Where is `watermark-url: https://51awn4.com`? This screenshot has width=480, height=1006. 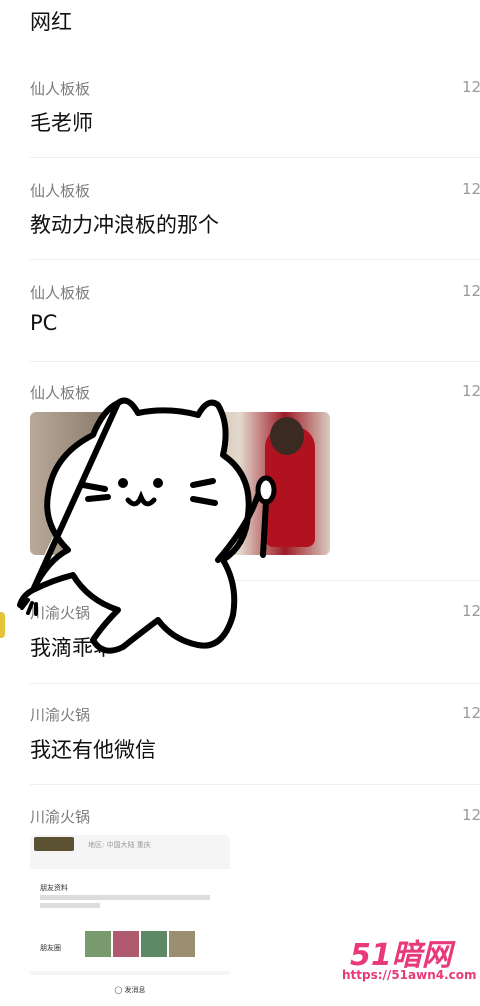 watermark-url: https://51awn4.com is located at coordinates (409, 975).